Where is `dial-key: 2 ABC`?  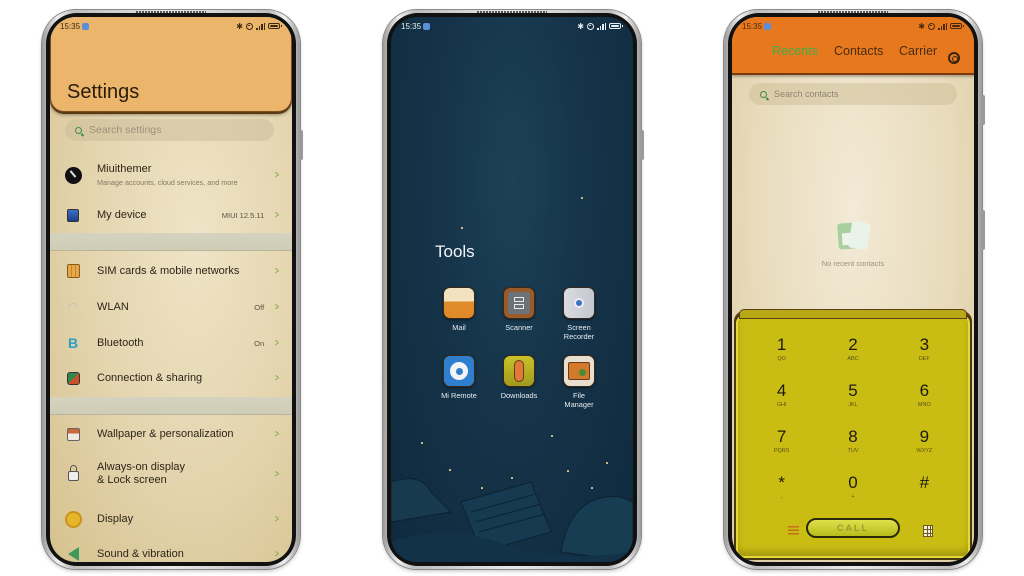 dial-key: 2 ABC is located at coordinates (852, 353).